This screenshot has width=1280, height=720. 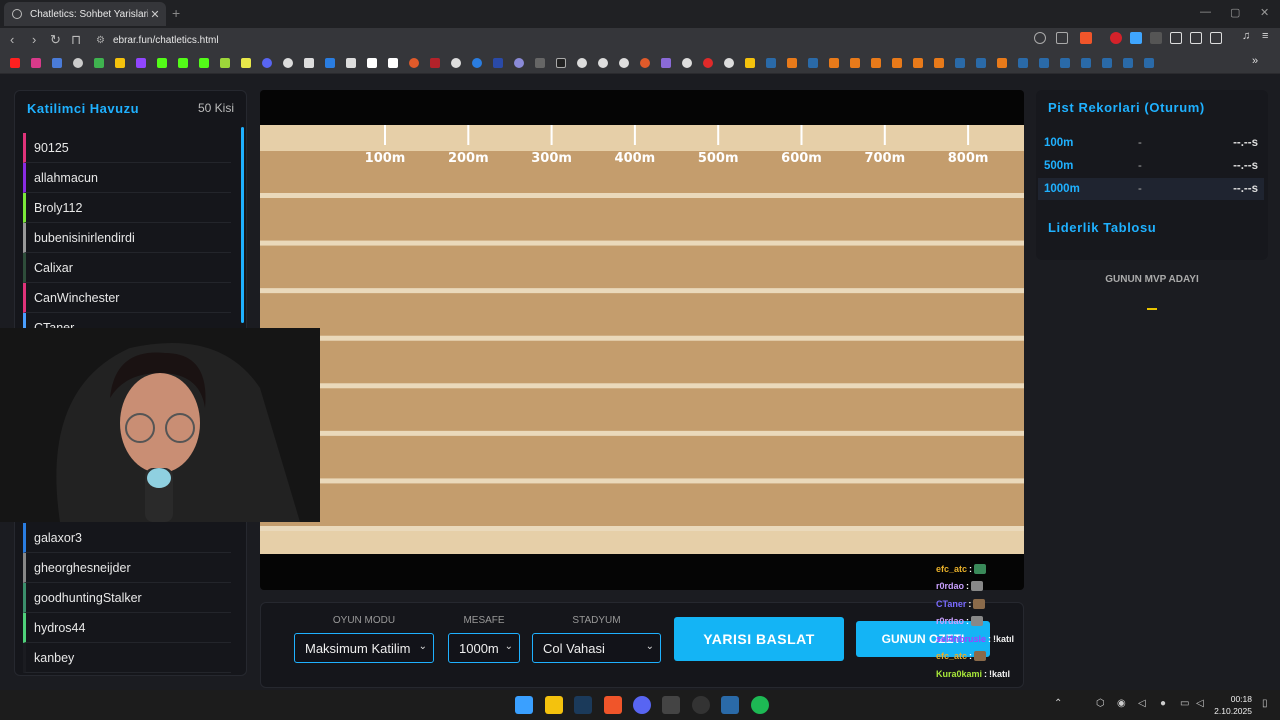 What do you see at coordinates (85, 14) in the screenshot?
I see `browser-tab: Chatletics: Sohbet Yarislari ✕` at bounding box center [85, 14].